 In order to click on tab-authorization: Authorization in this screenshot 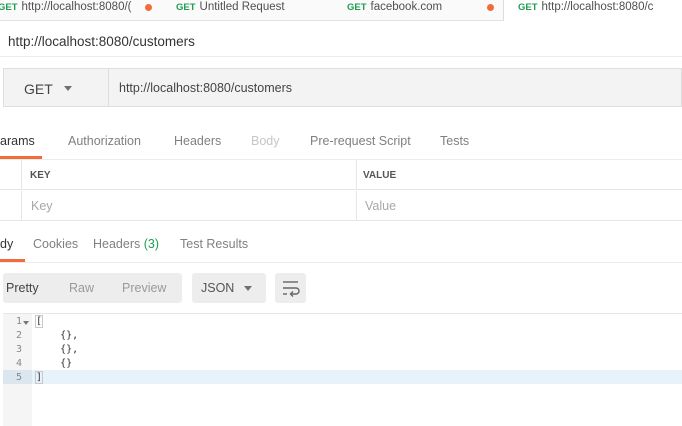, I will do `click(104, 141)`.